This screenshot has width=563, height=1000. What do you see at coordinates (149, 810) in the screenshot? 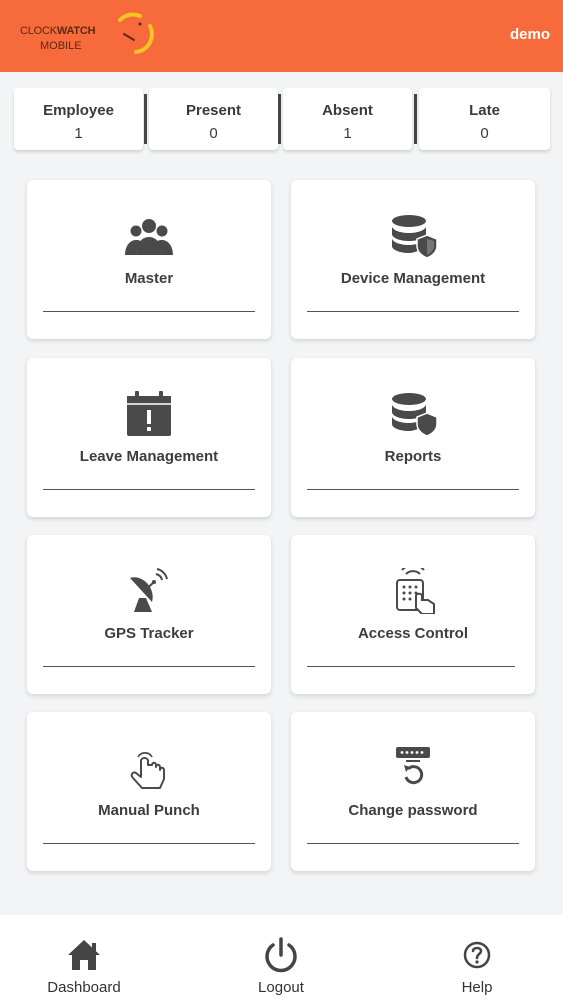
I see `card-label: Manual Punch` at bounding box center [149, 810].